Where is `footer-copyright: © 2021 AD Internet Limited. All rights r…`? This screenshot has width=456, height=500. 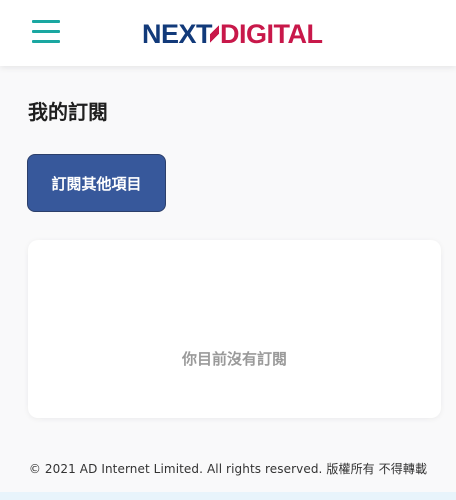
footer-copyright: © 2021 AD Internet Limited. All rights r… is located at coordinates (228, 469).